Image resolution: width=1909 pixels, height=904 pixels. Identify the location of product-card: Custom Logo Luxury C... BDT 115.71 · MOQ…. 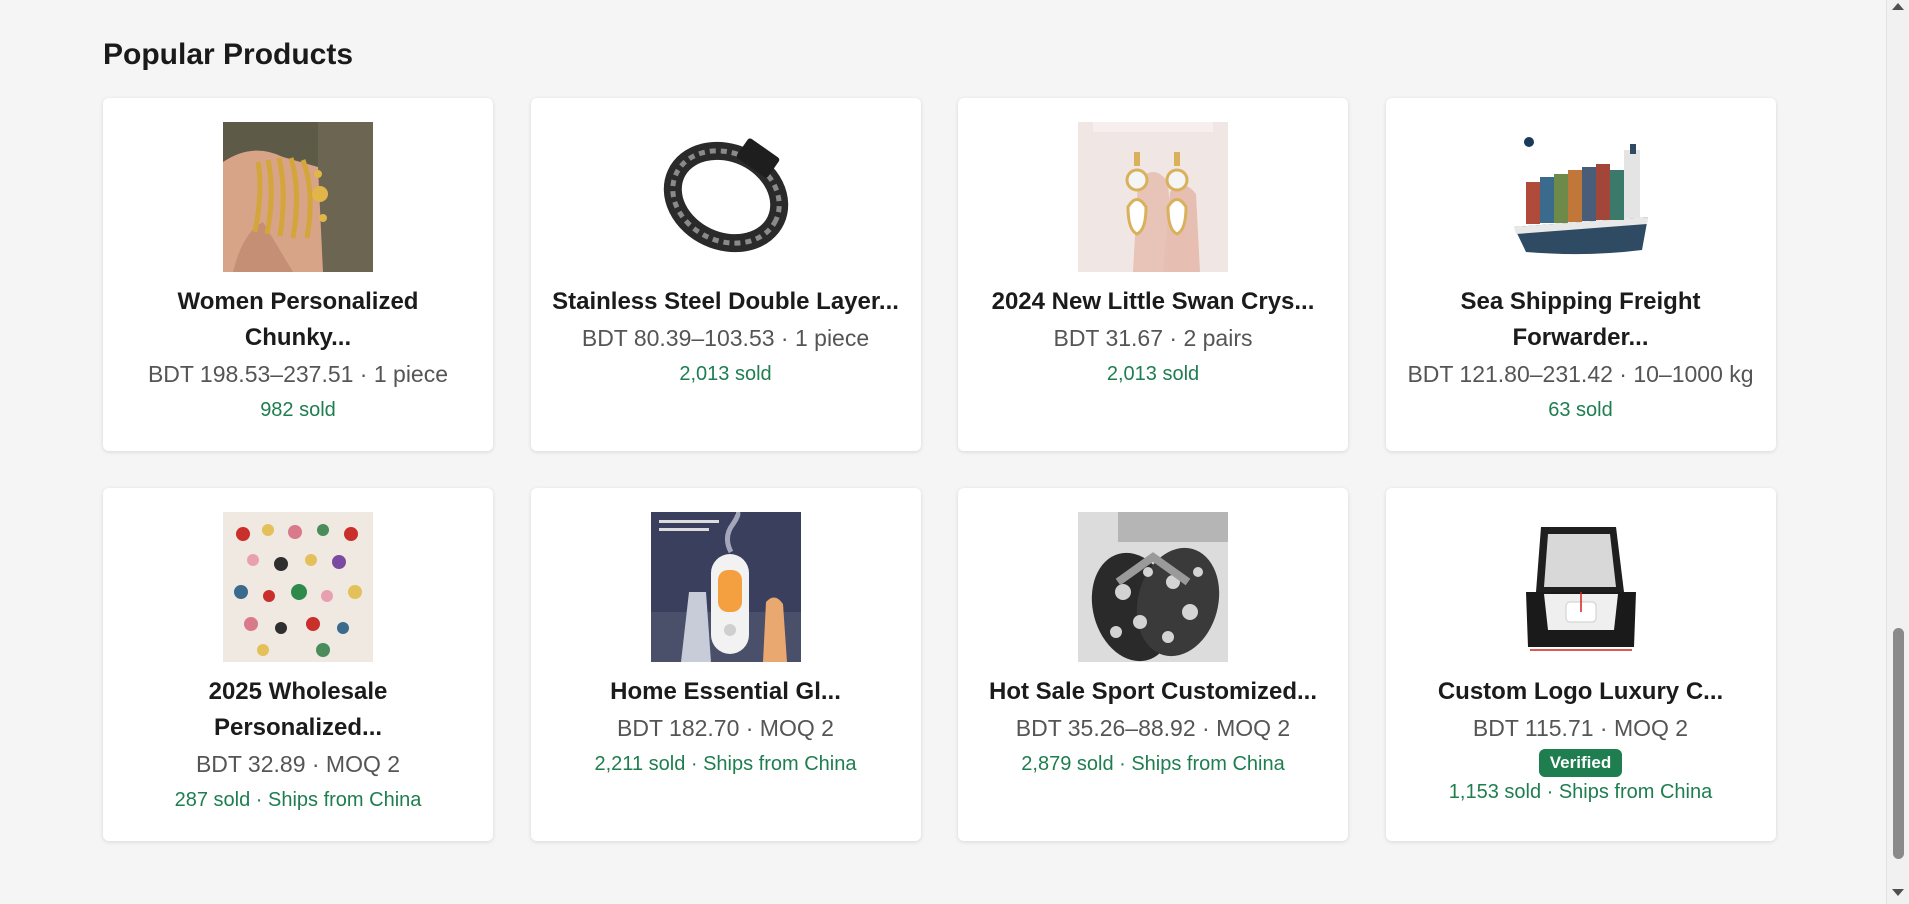
(1580, 664).